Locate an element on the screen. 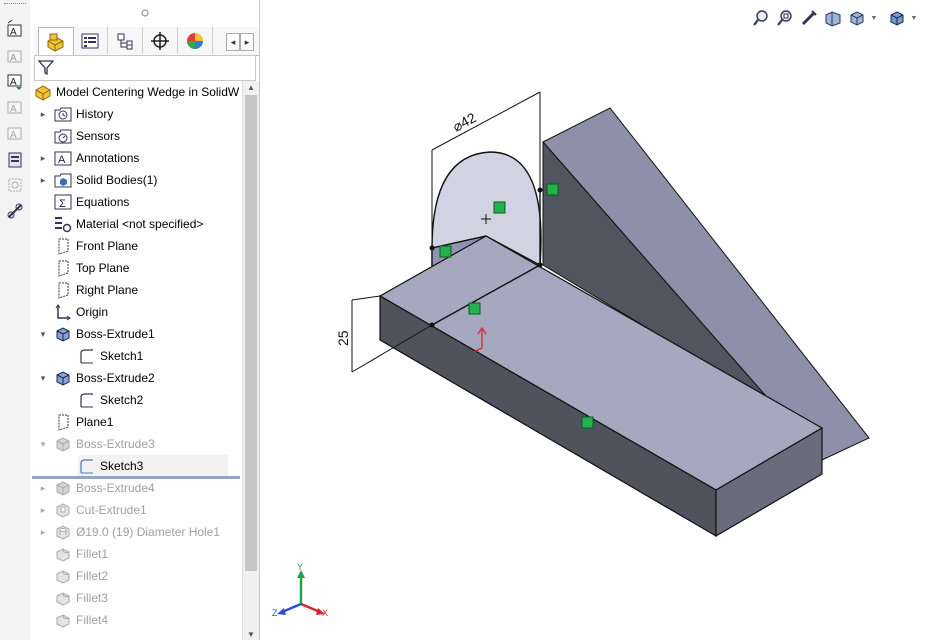 The width and height of the screenshot is (933, 640). weld-symbol-button is located at coordinates (15, 160).